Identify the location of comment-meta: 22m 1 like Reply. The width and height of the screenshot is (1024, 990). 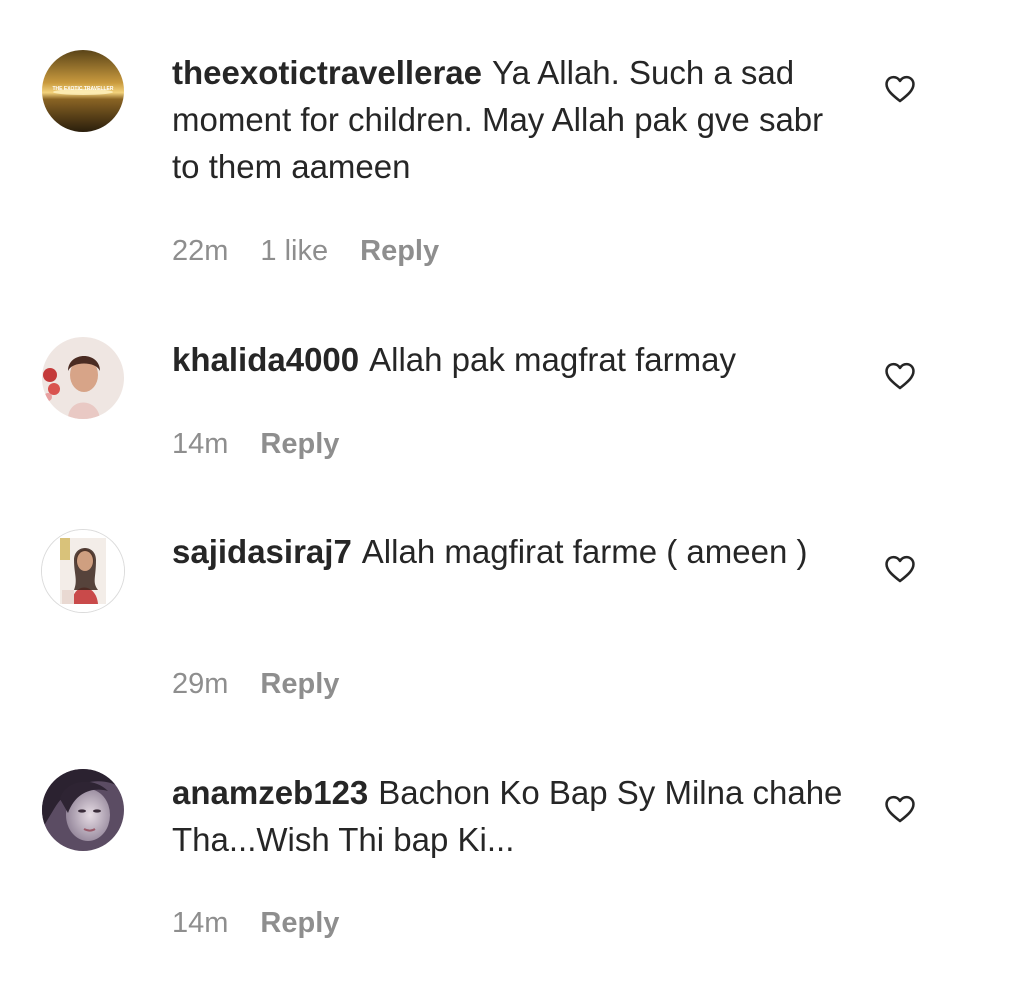
(321, 251).